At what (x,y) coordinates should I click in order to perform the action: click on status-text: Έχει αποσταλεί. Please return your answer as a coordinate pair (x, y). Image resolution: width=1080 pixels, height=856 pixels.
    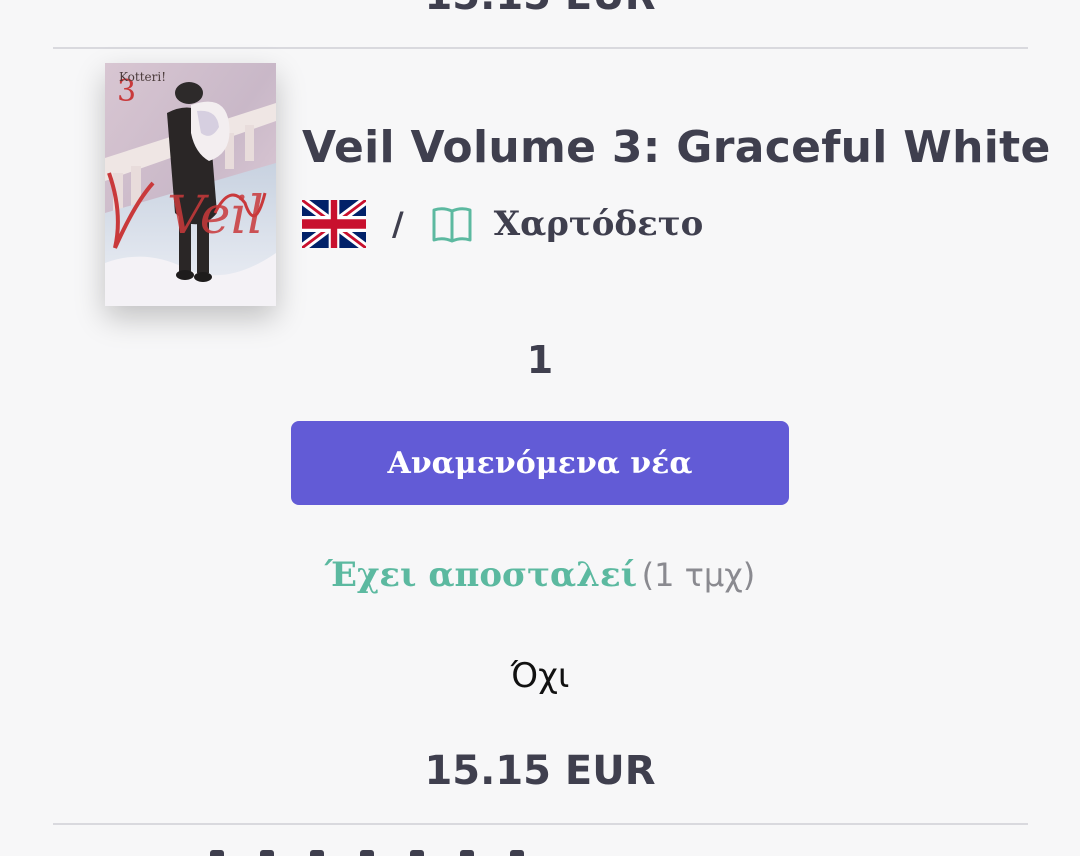
    Looking at the image, I should click on (481, 575).